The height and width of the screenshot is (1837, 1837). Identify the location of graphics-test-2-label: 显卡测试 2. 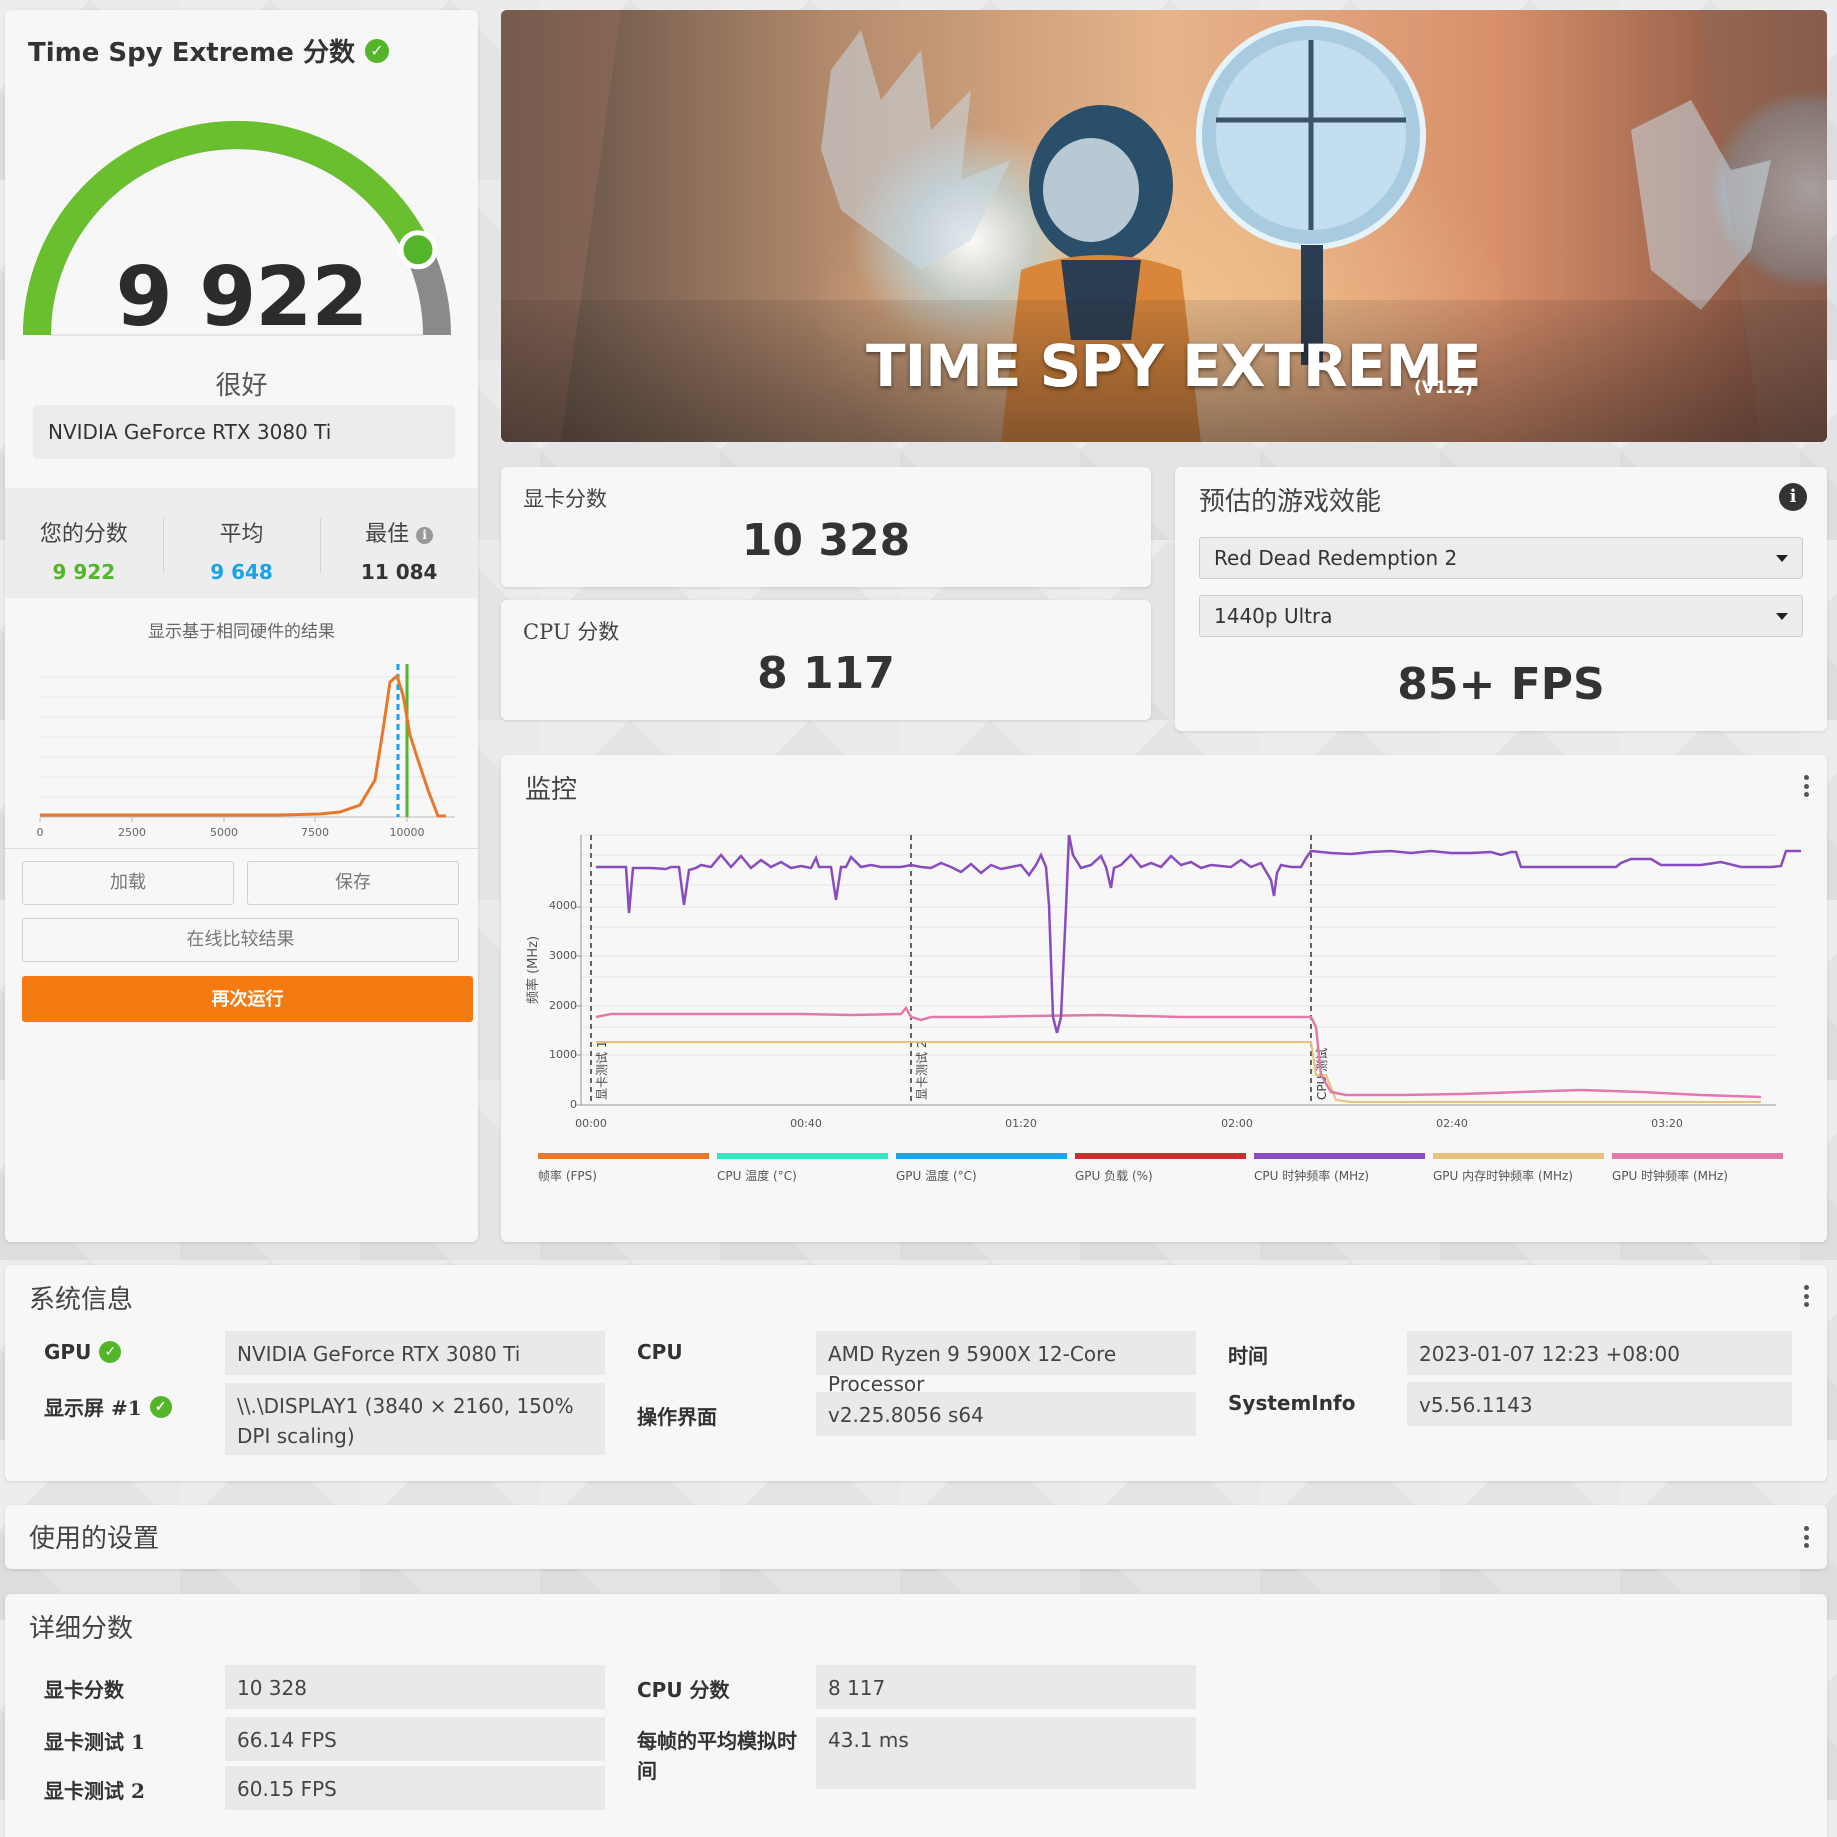
(94, 1791).